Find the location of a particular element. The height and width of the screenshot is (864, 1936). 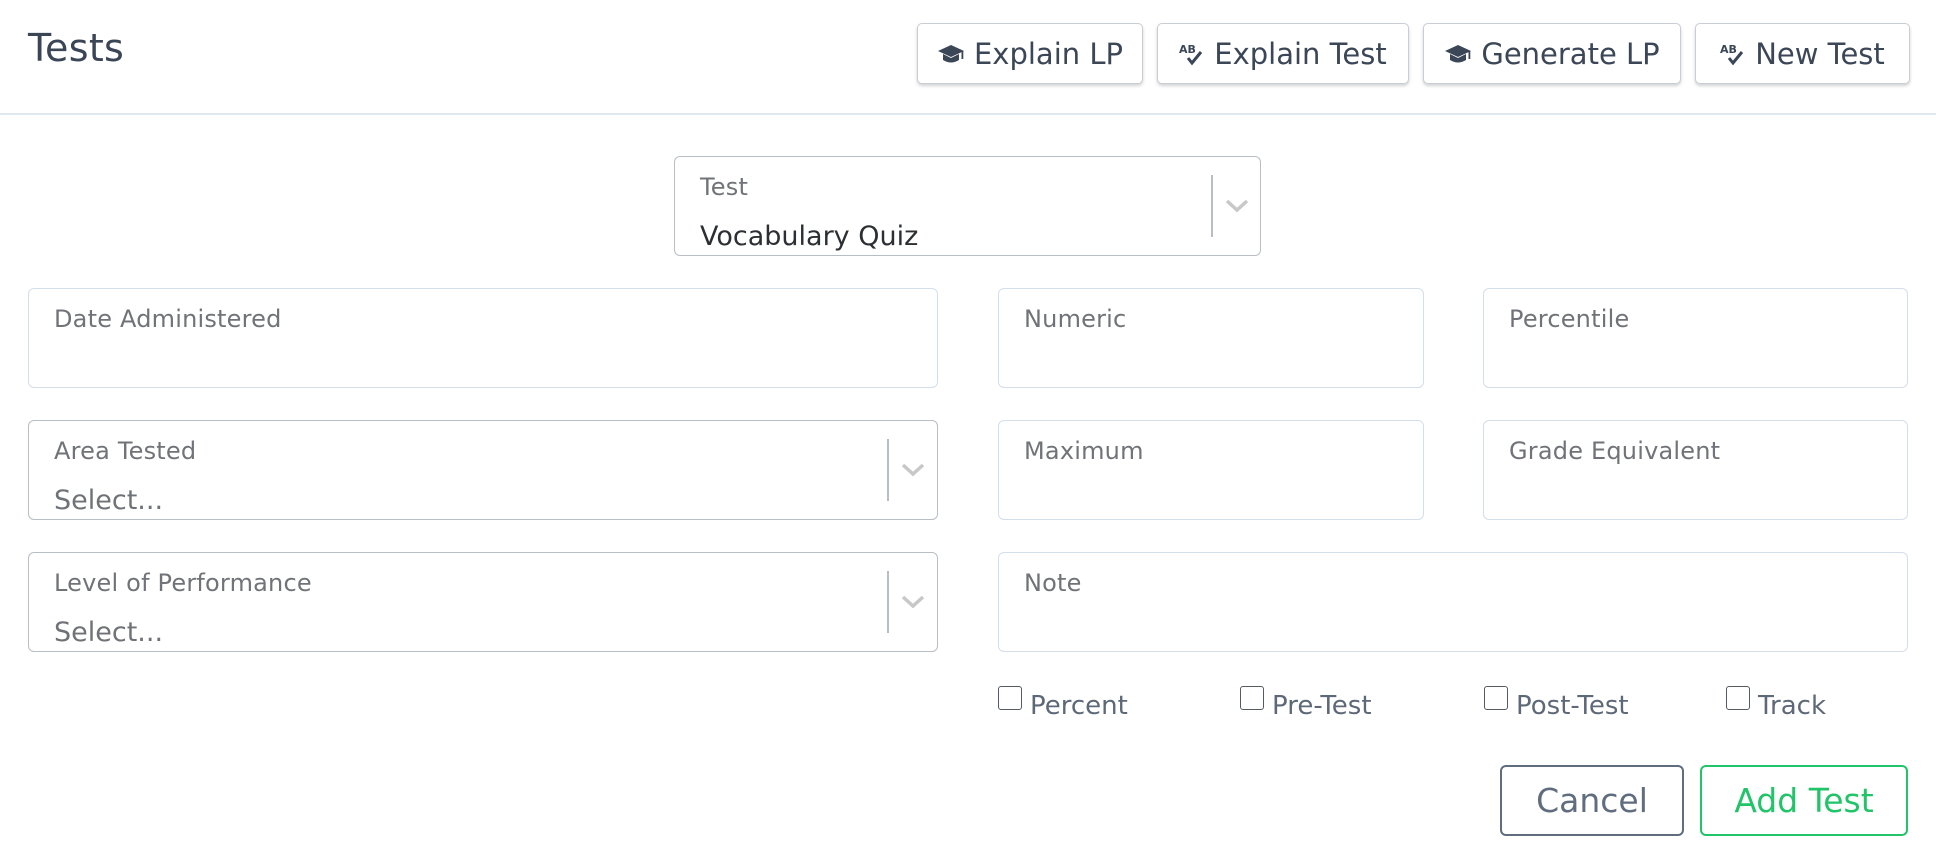

test-select: Test Vocabulary Quiz is located at coordinates (967, 206).